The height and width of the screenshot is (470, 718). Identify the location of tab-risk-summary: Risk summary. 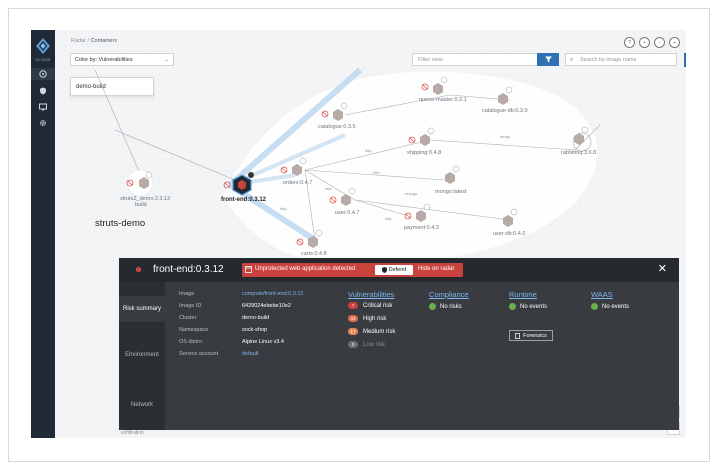
(142, 309).